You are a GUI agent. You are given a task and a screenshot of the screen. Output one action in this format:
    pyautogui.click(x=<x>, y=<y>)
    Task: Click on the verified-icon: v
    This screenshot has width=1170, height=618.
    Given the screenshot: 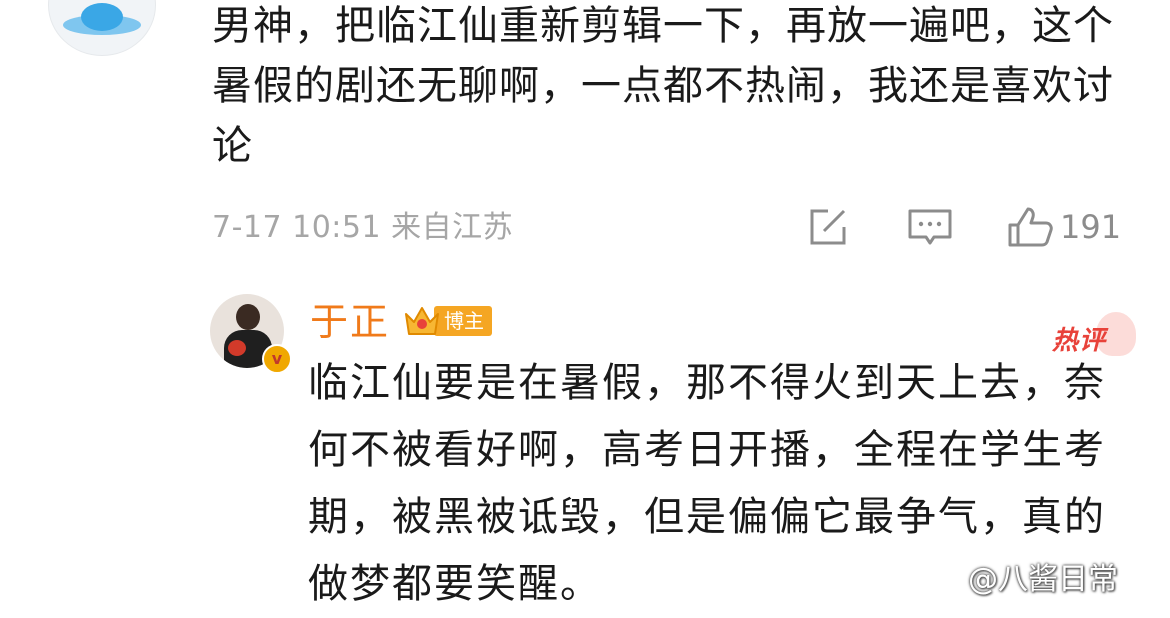 What is the action you would take?
    pyautogui.click(x=277, y=359)
    